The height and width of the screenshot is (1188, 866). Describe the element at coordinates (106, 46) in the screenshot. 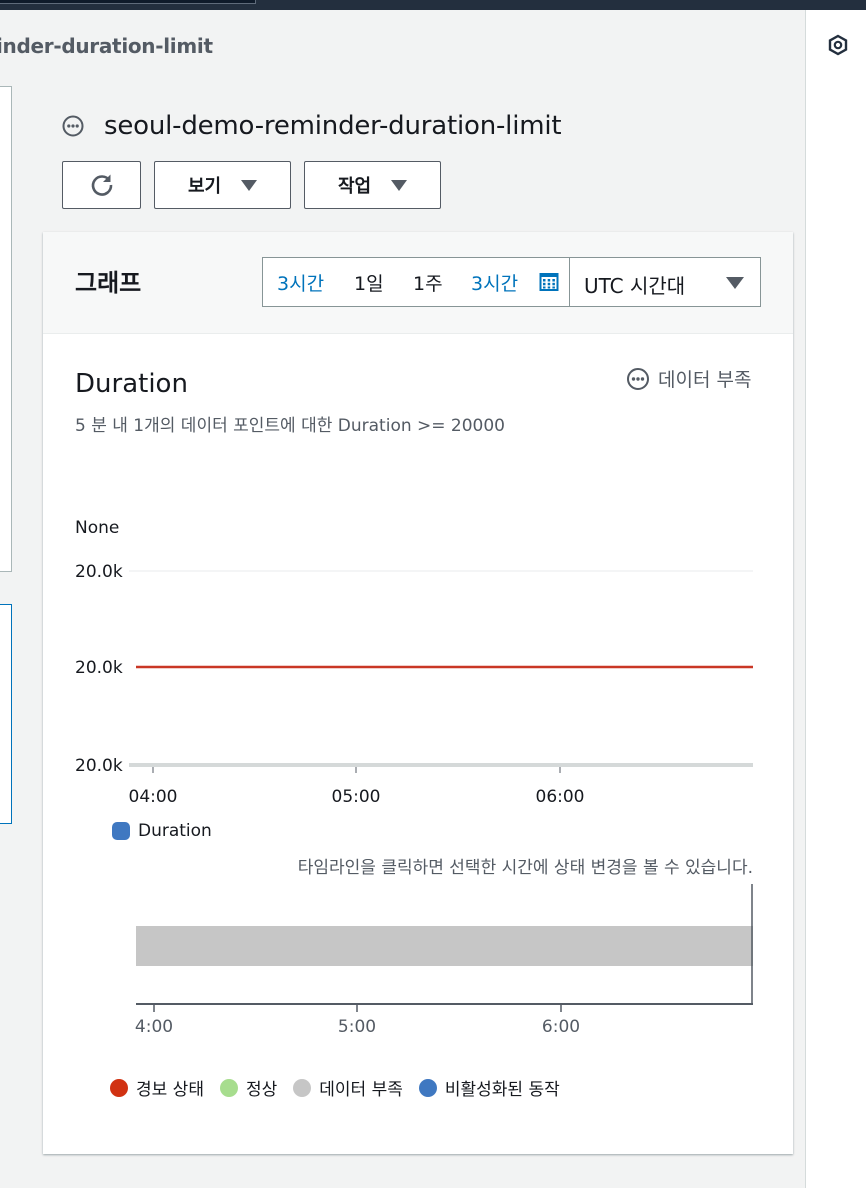

I see `breadcrumb: inder-duration-limit` at that location.